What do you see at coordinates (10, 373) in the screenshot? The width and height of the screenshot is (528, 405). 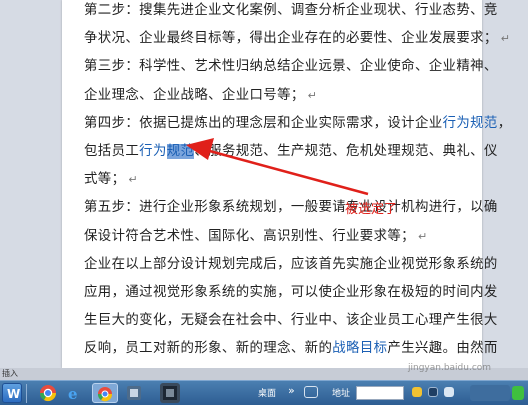 I see `insert-mode-label: 插入` at bounding box center [10, 373].